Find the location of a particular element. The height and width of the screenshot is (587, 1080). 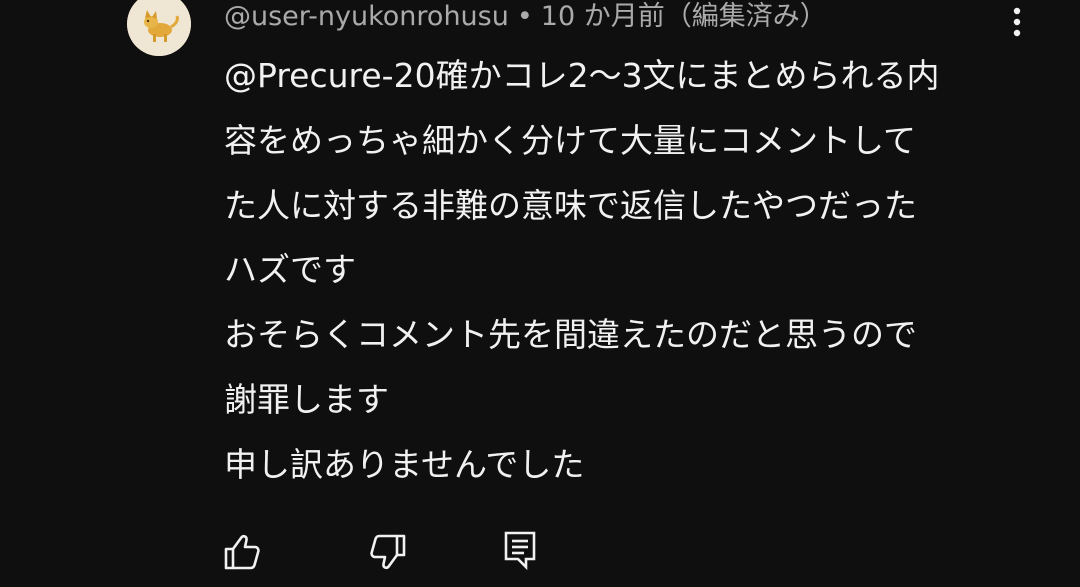

dislike-button is located at coordinates (388, 552).